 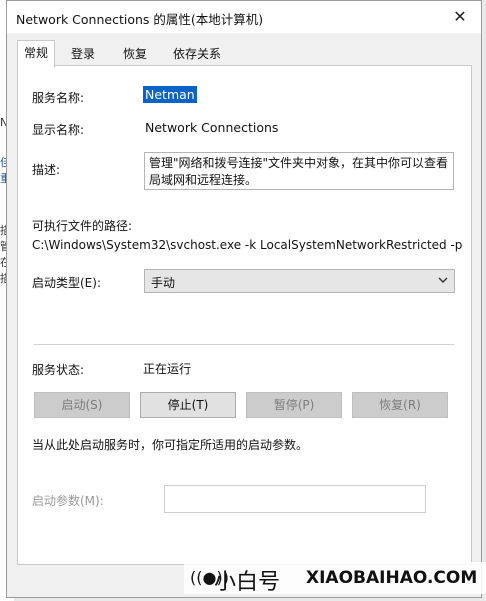 I want to click on service-name-value: Netman, so click(x=170, y=94).